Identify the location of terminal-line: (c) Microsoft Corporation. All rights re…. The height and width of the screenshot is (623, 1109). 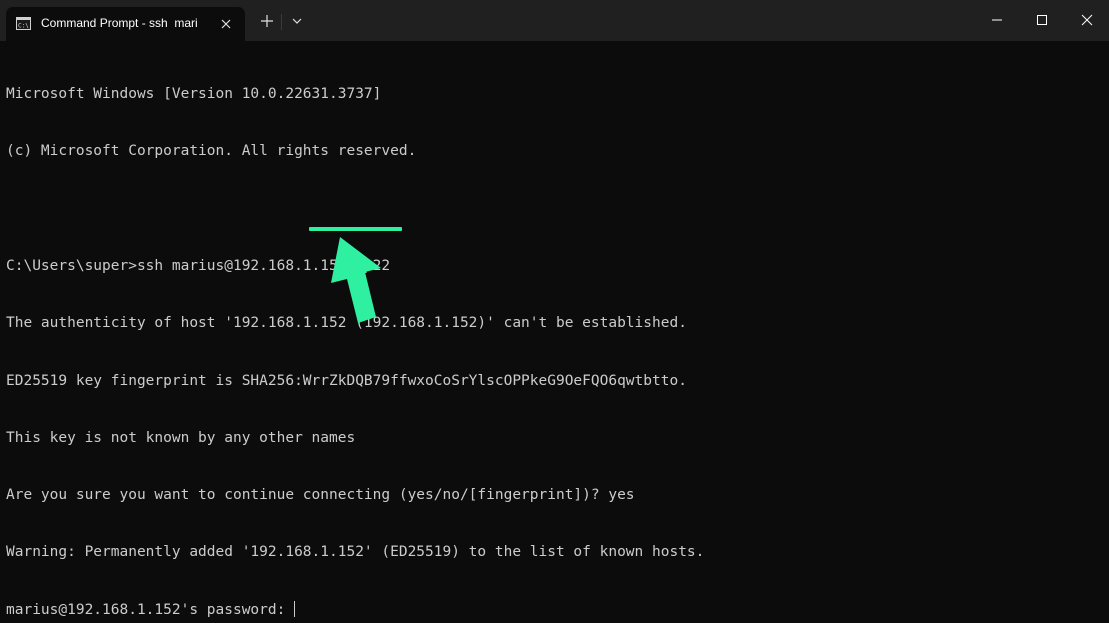
(211, 151).